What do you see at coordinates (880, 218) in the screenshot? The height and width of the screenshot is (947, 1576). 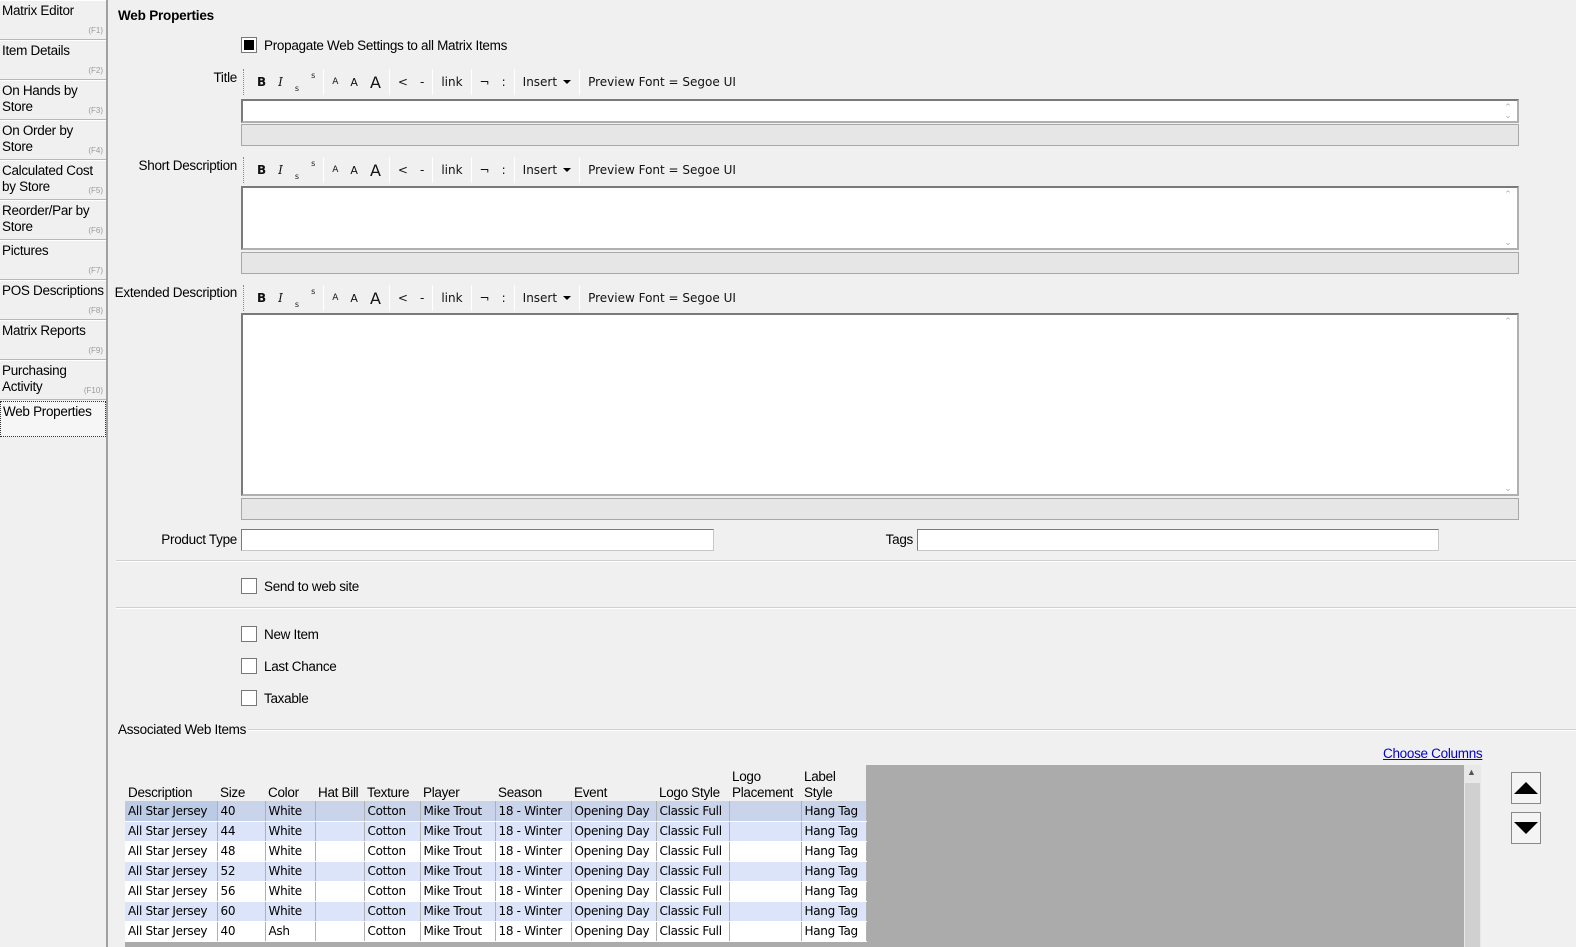 I see `short-description-editor: ⌃ ⌄` at bounding box center [880, 218].